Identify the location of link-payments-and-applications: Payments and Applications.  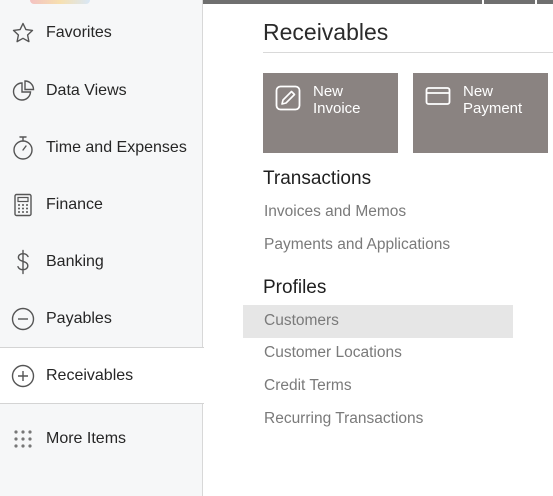
(357, 245).